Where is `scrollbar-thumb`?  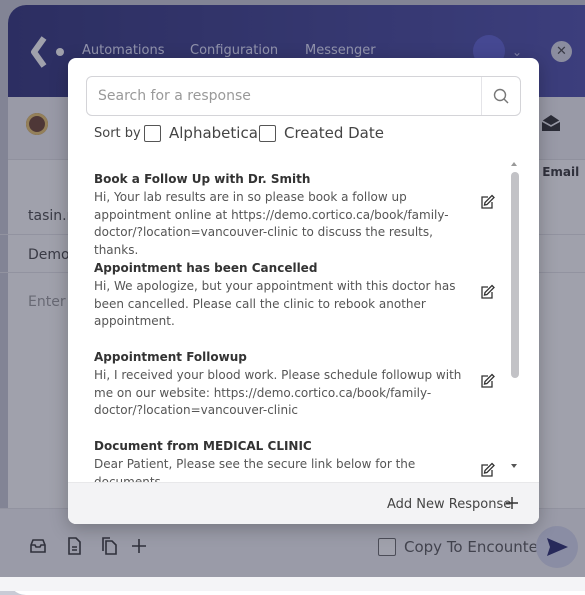 scrollbar-thumb is located at coordinates (515, 275).